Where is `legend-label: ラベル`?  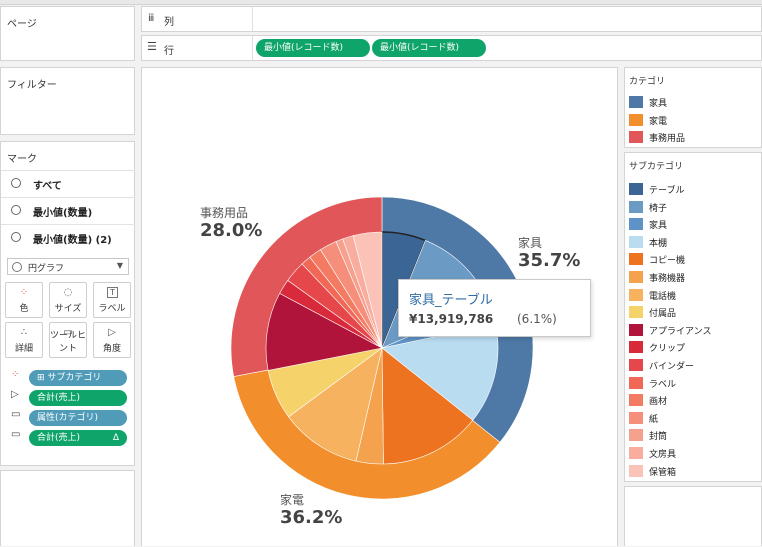 legend-label: ラベル is located at coordinates (663, 384).